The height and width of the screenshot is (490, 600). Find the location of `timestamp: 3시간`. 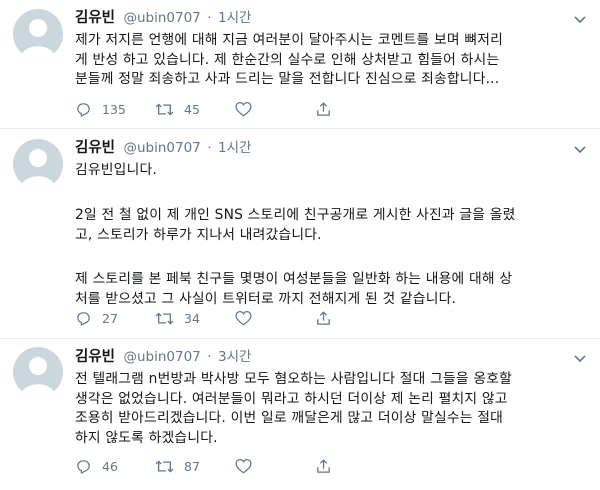

timestamp: 3시간 is located at coordinates (234, 357).